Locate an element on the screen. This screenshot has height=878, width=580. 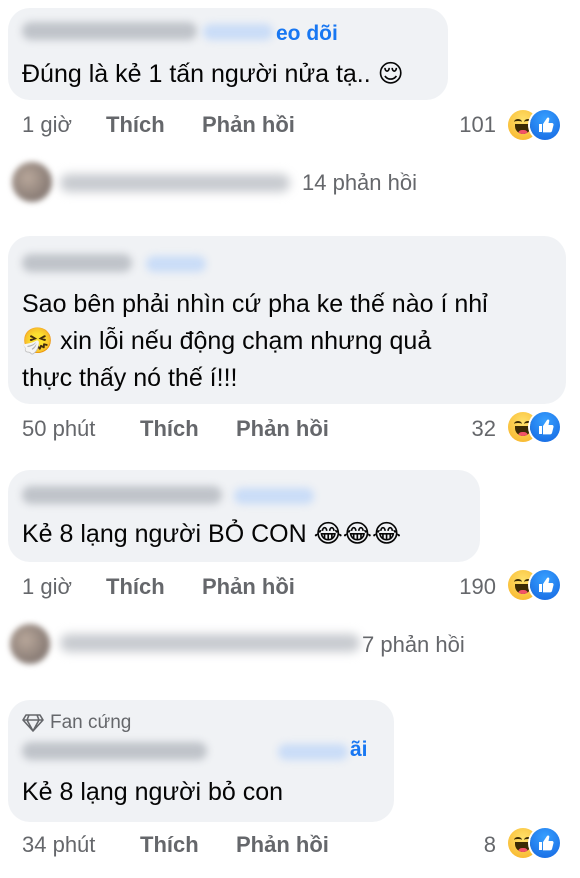
comment-bubble: Fan cứng ãi Kẻ 8 lạng người bỏ con is located at coordinates (201, 761).